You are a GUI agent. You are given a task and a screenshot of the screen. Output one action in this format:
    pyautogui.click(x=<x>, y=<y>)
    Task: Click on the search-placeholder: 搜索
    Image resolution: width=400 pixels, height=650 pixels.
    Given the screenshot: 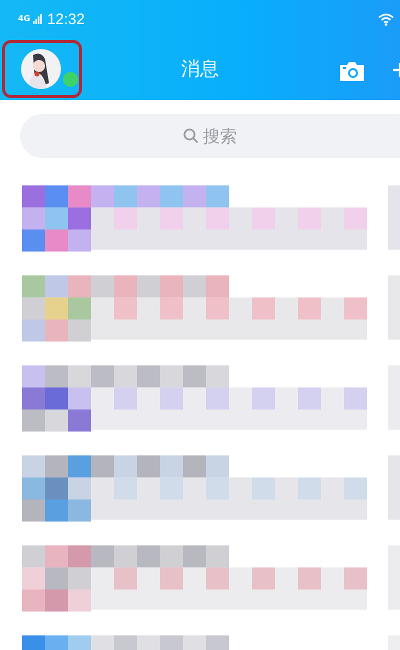 What is the action you would take?
    pyautogui.click(x=220, y=137)
    